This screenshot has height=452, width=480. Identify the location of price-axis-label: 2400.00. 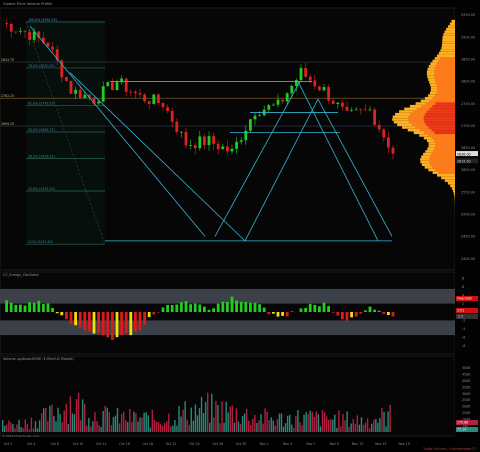
(468, 259).